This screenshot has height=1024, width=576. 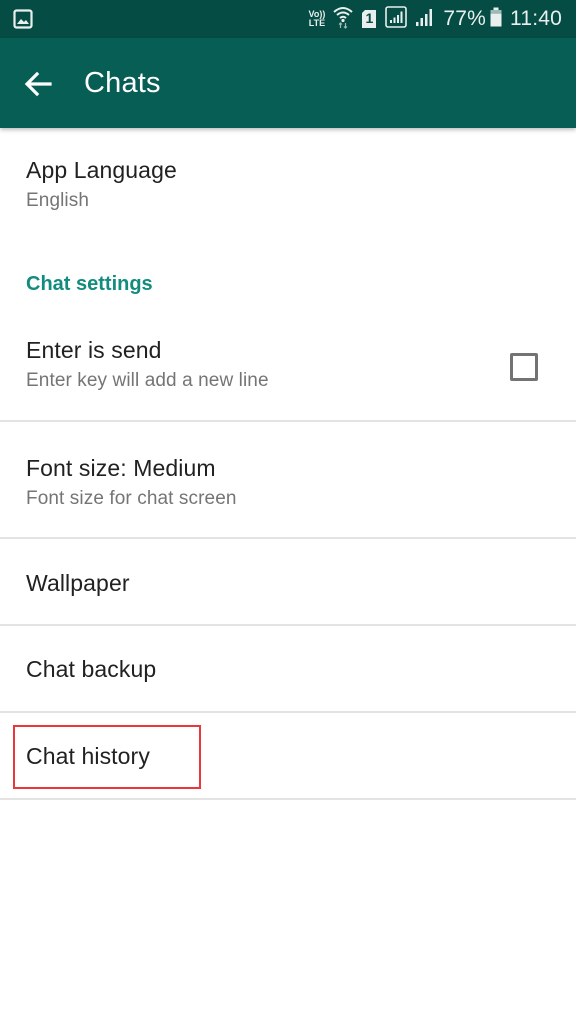 I want to click on enter-is-send-checkbox, so click(x=524, y=367).